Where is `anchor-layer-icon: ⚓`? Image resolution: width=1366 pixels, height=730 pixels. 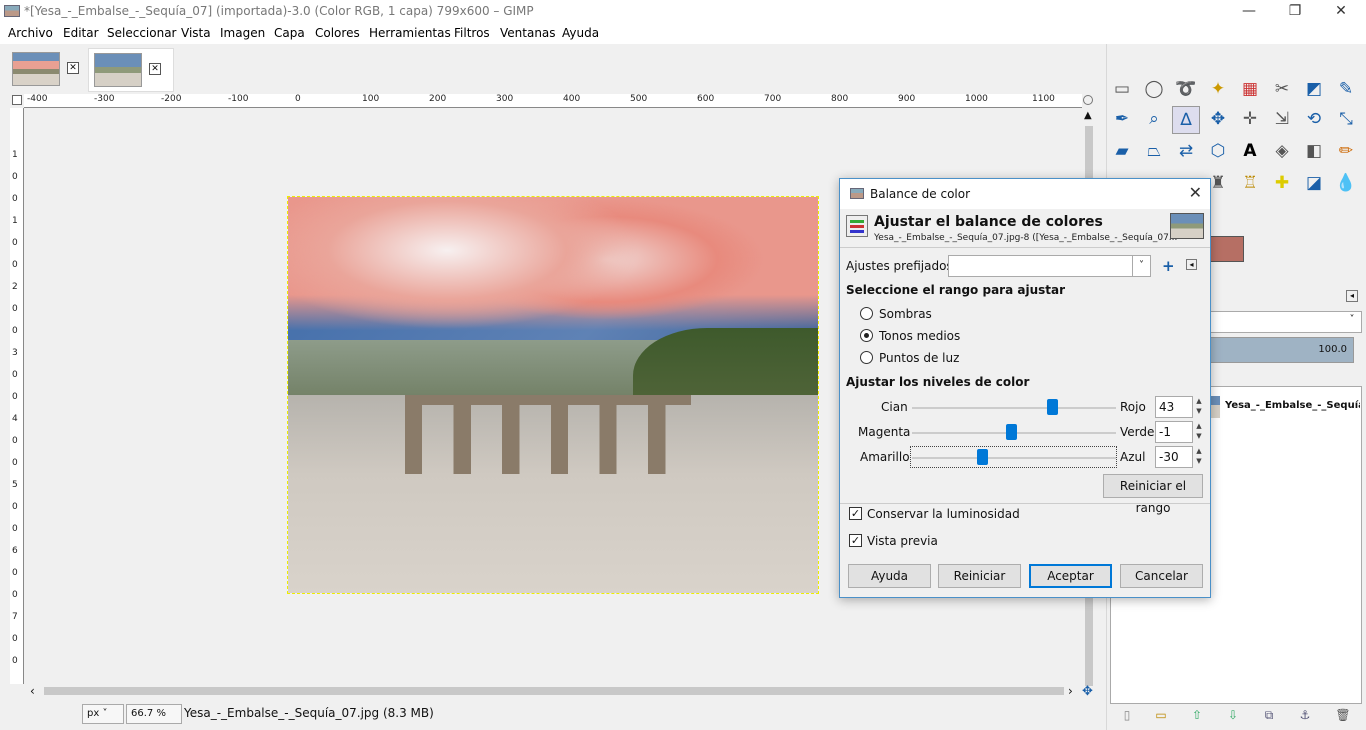
anchor-layer-icon: ⚓ is located at coordinates (1305, 716).